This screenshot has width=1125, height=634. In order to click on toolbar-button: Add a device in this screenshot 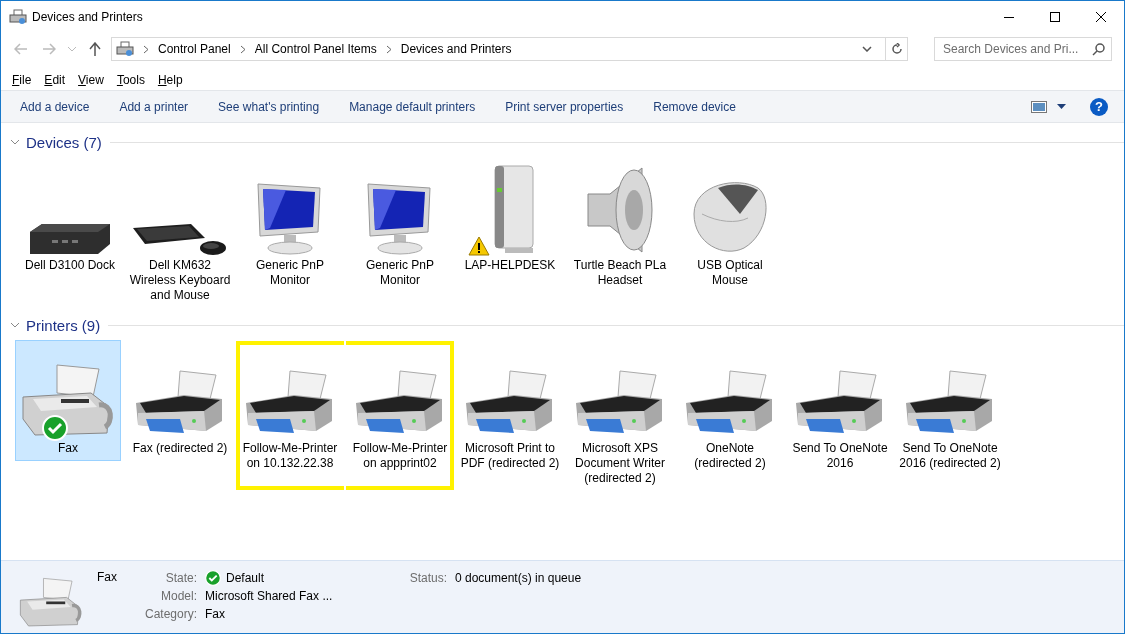, I will do `click(55, 106)`.